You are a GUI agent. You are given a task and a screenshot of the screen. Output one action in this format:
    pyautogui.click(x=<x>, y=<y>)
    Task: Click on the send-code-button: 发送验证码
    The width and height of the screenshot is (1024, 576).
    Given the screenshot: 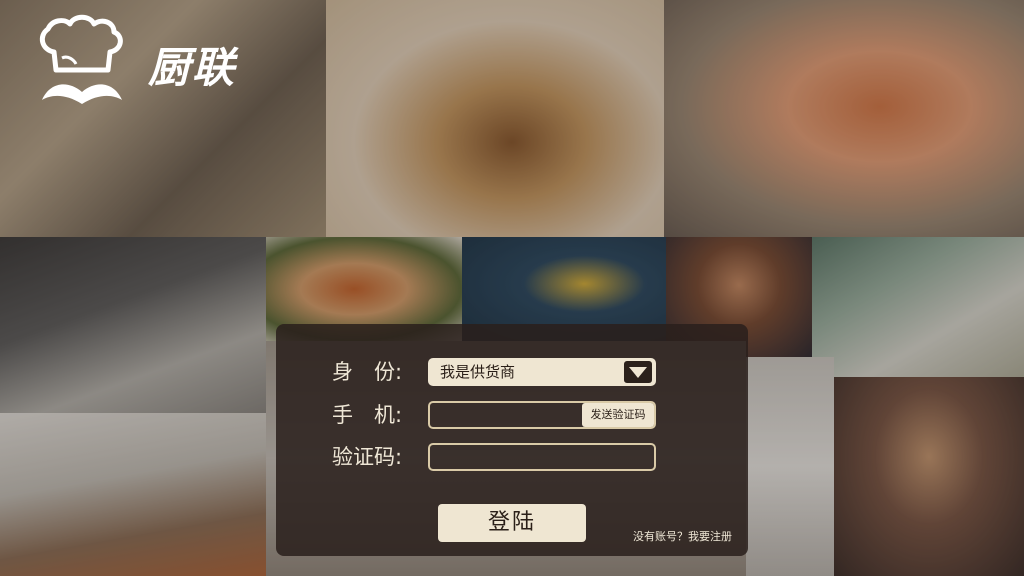 What is the action you would take?
    pyautogui.click(x=618, y=415)
    